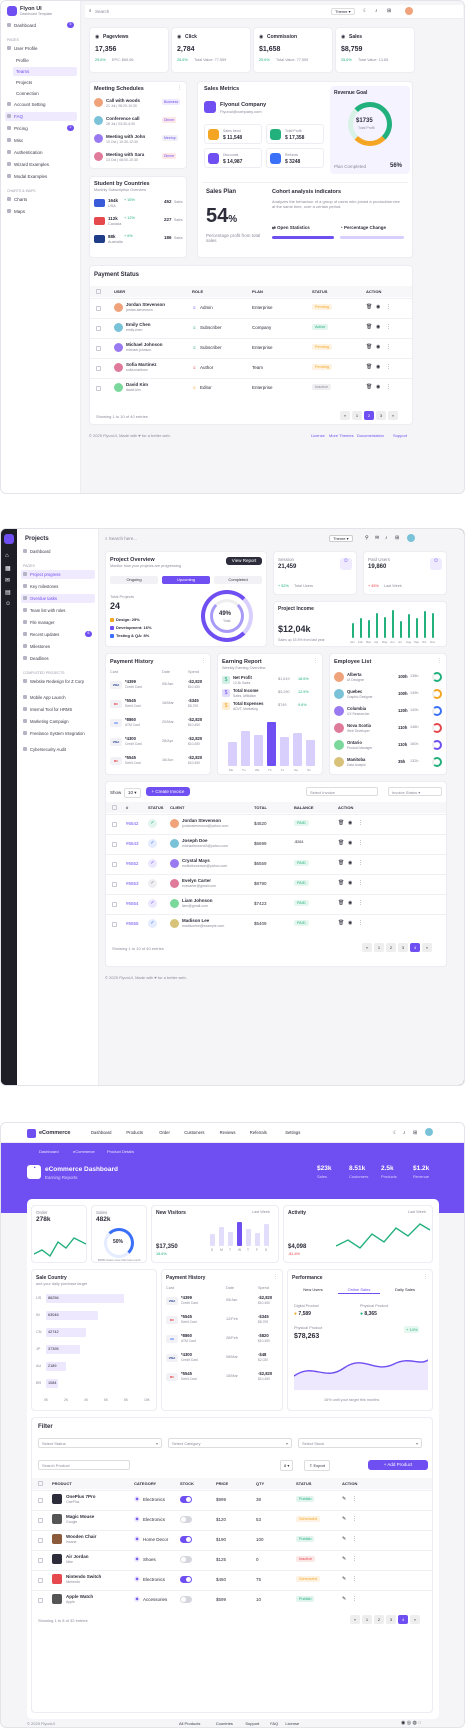  Describe the element at coordinates (415, 791) in the screenshot. I see `invoice-status-select: Invoice Status ▾` at that location.